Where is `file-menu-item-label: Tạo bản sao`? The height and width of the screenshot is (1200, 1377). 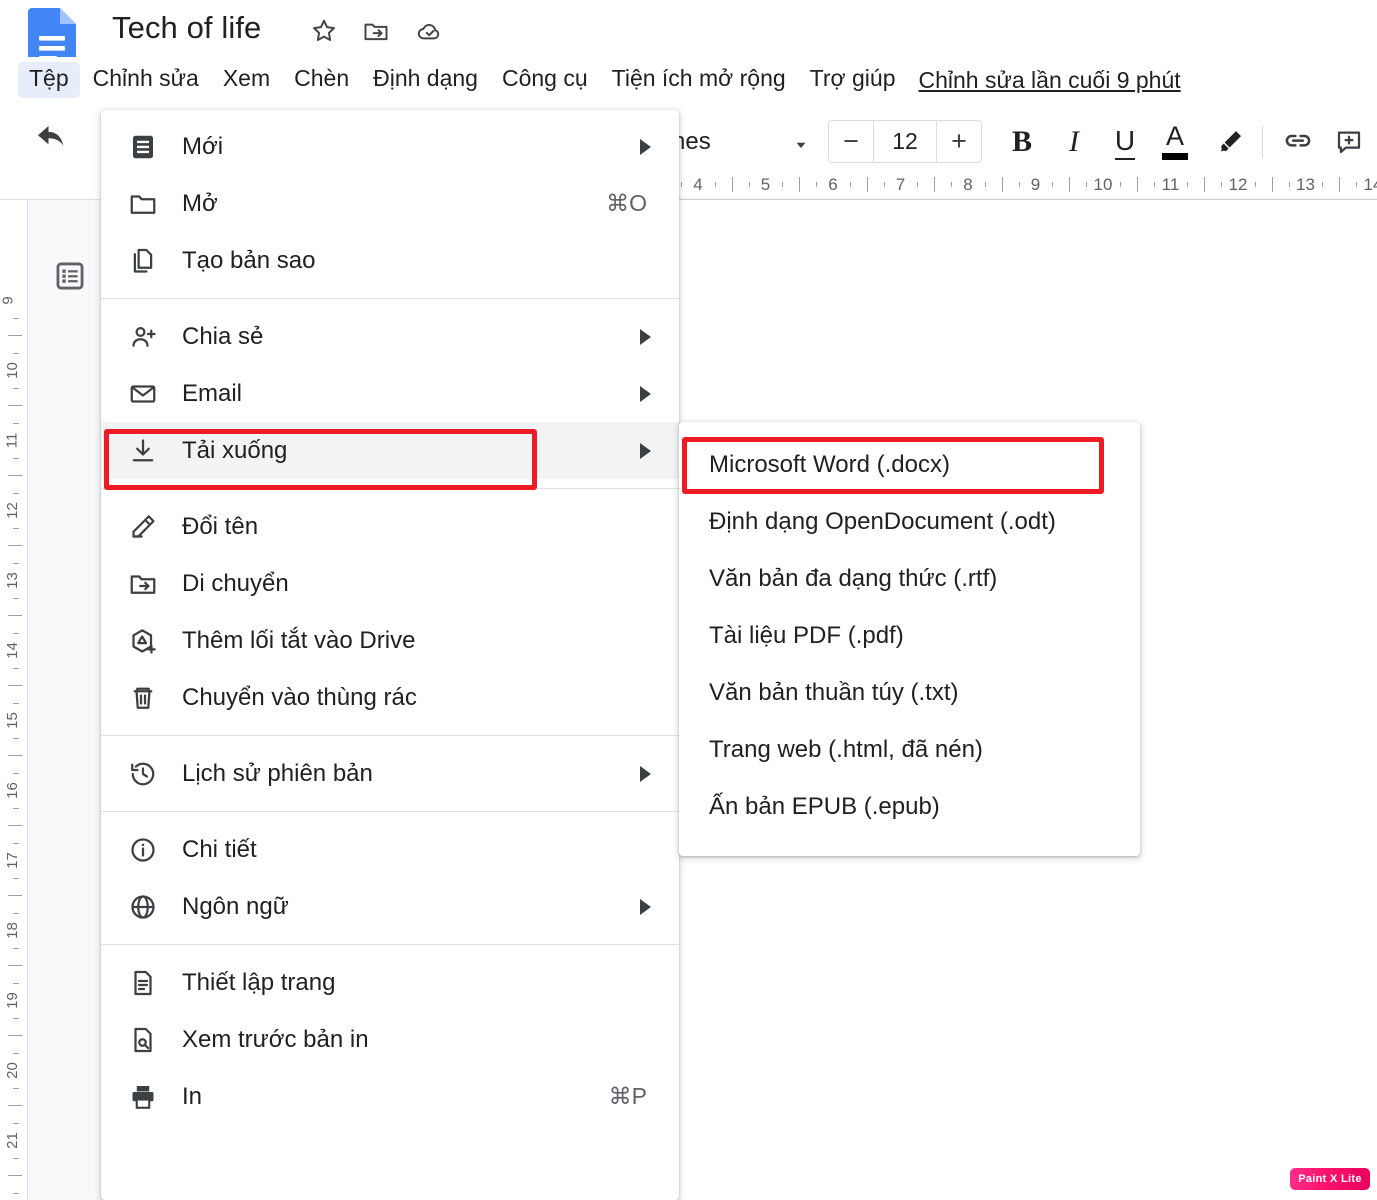 file-menu-item-label: Tạo bản sao is located at coordinates (249, 260).